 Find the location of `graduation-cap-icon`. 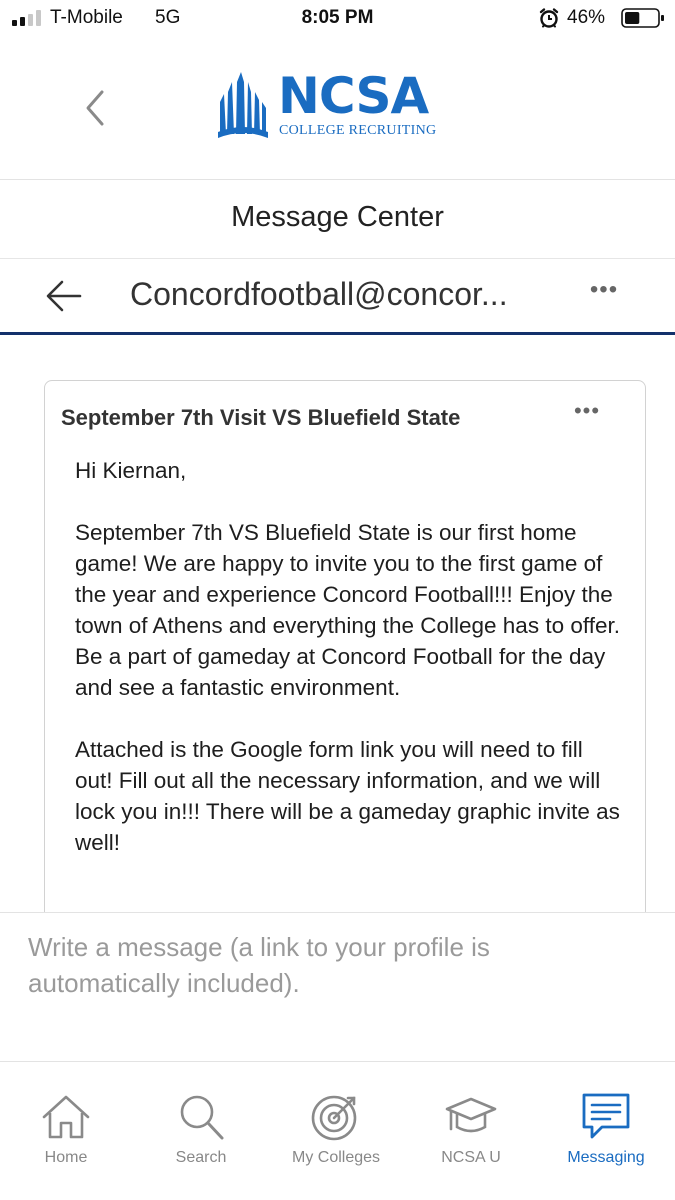

graduation-cap-icon is located at coordinates (471, 1115).